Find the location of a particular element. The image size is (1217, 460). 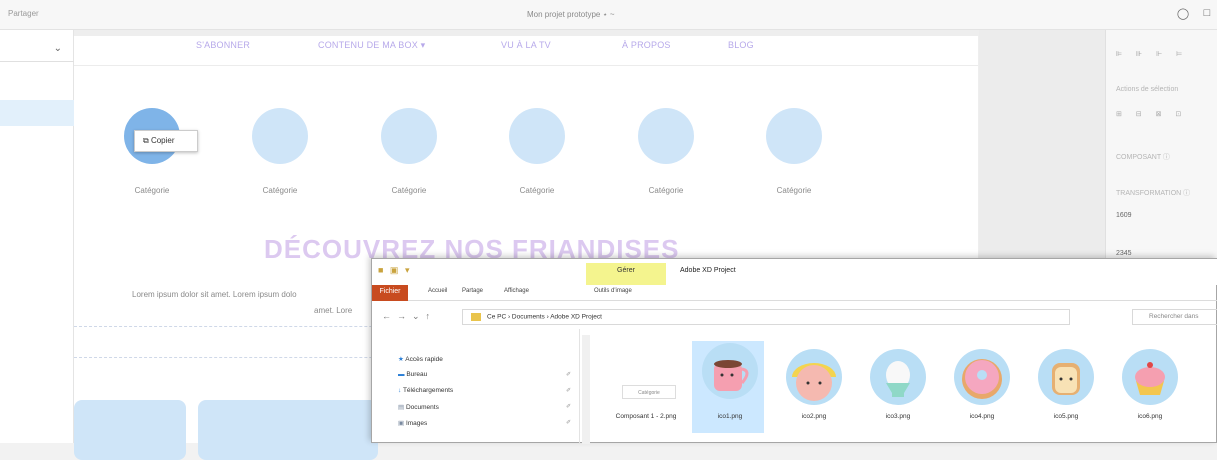

cup-icon is located at coordinates (730, 371).